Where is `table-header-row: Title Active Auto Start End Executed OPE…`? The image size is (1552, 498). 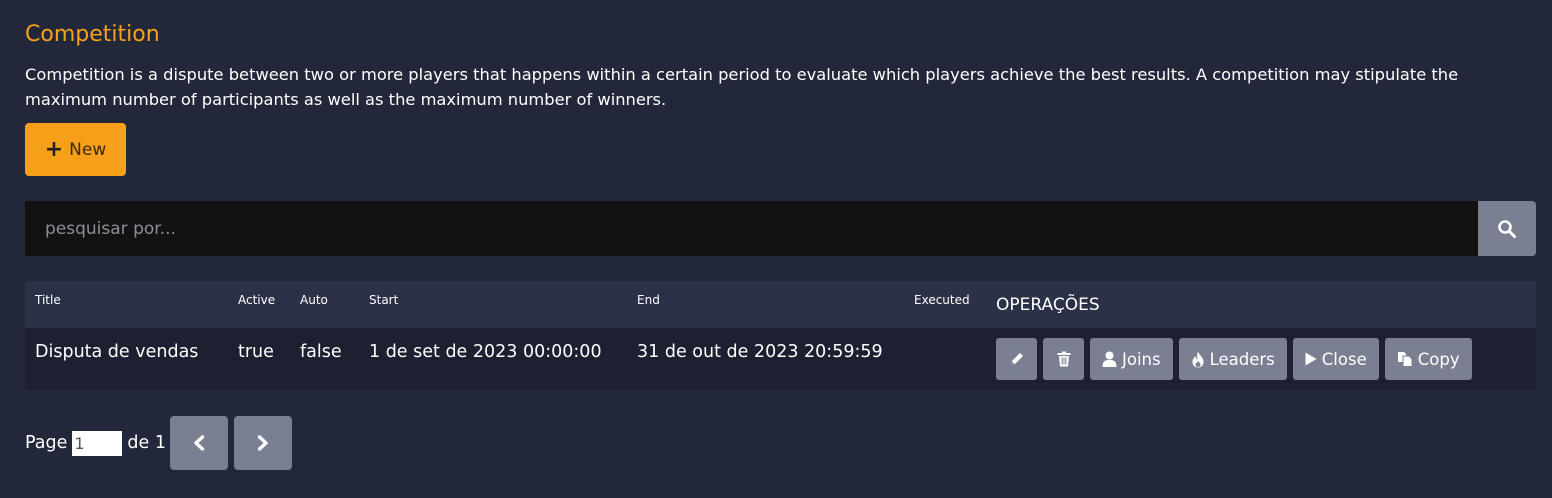
table-header-row: Title Active Auto Start End Executed OPE… is located at coordinates (780, 304).